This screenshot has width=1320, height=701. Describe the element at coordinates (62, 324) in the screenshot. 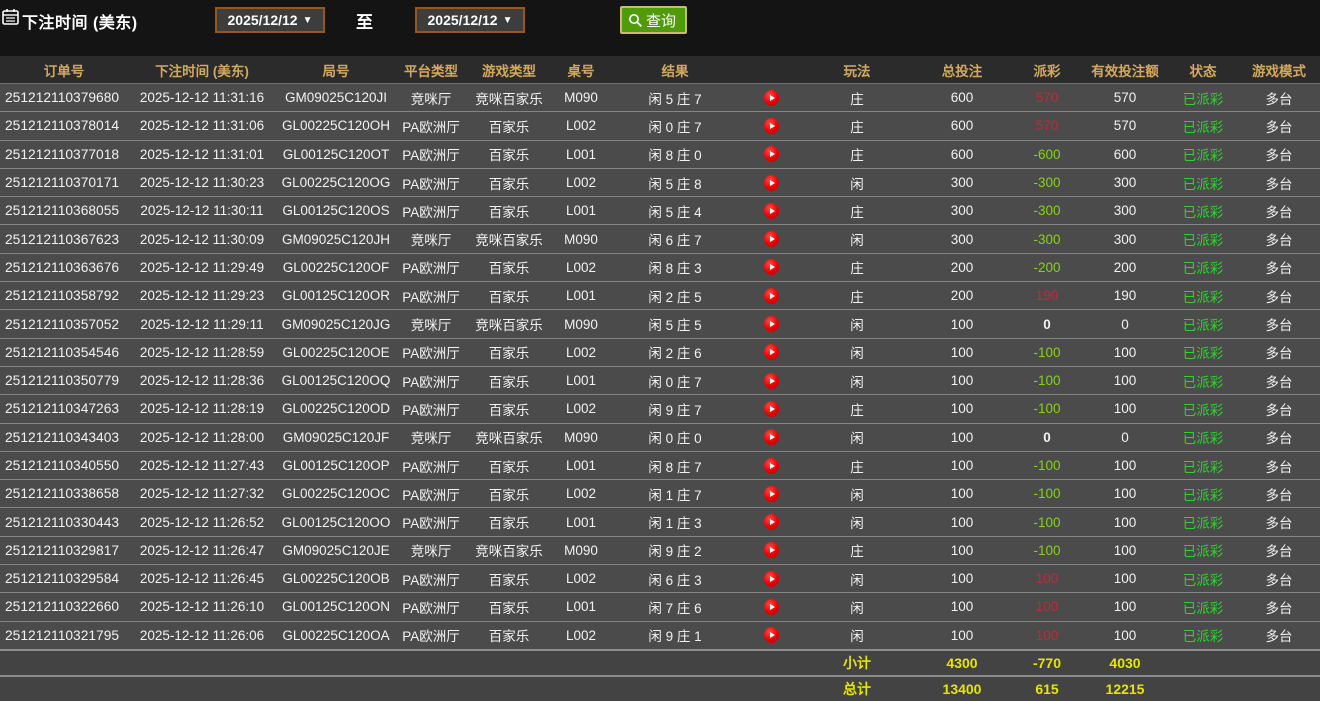

I see `order-number-cell: 251212110357052` at that location.